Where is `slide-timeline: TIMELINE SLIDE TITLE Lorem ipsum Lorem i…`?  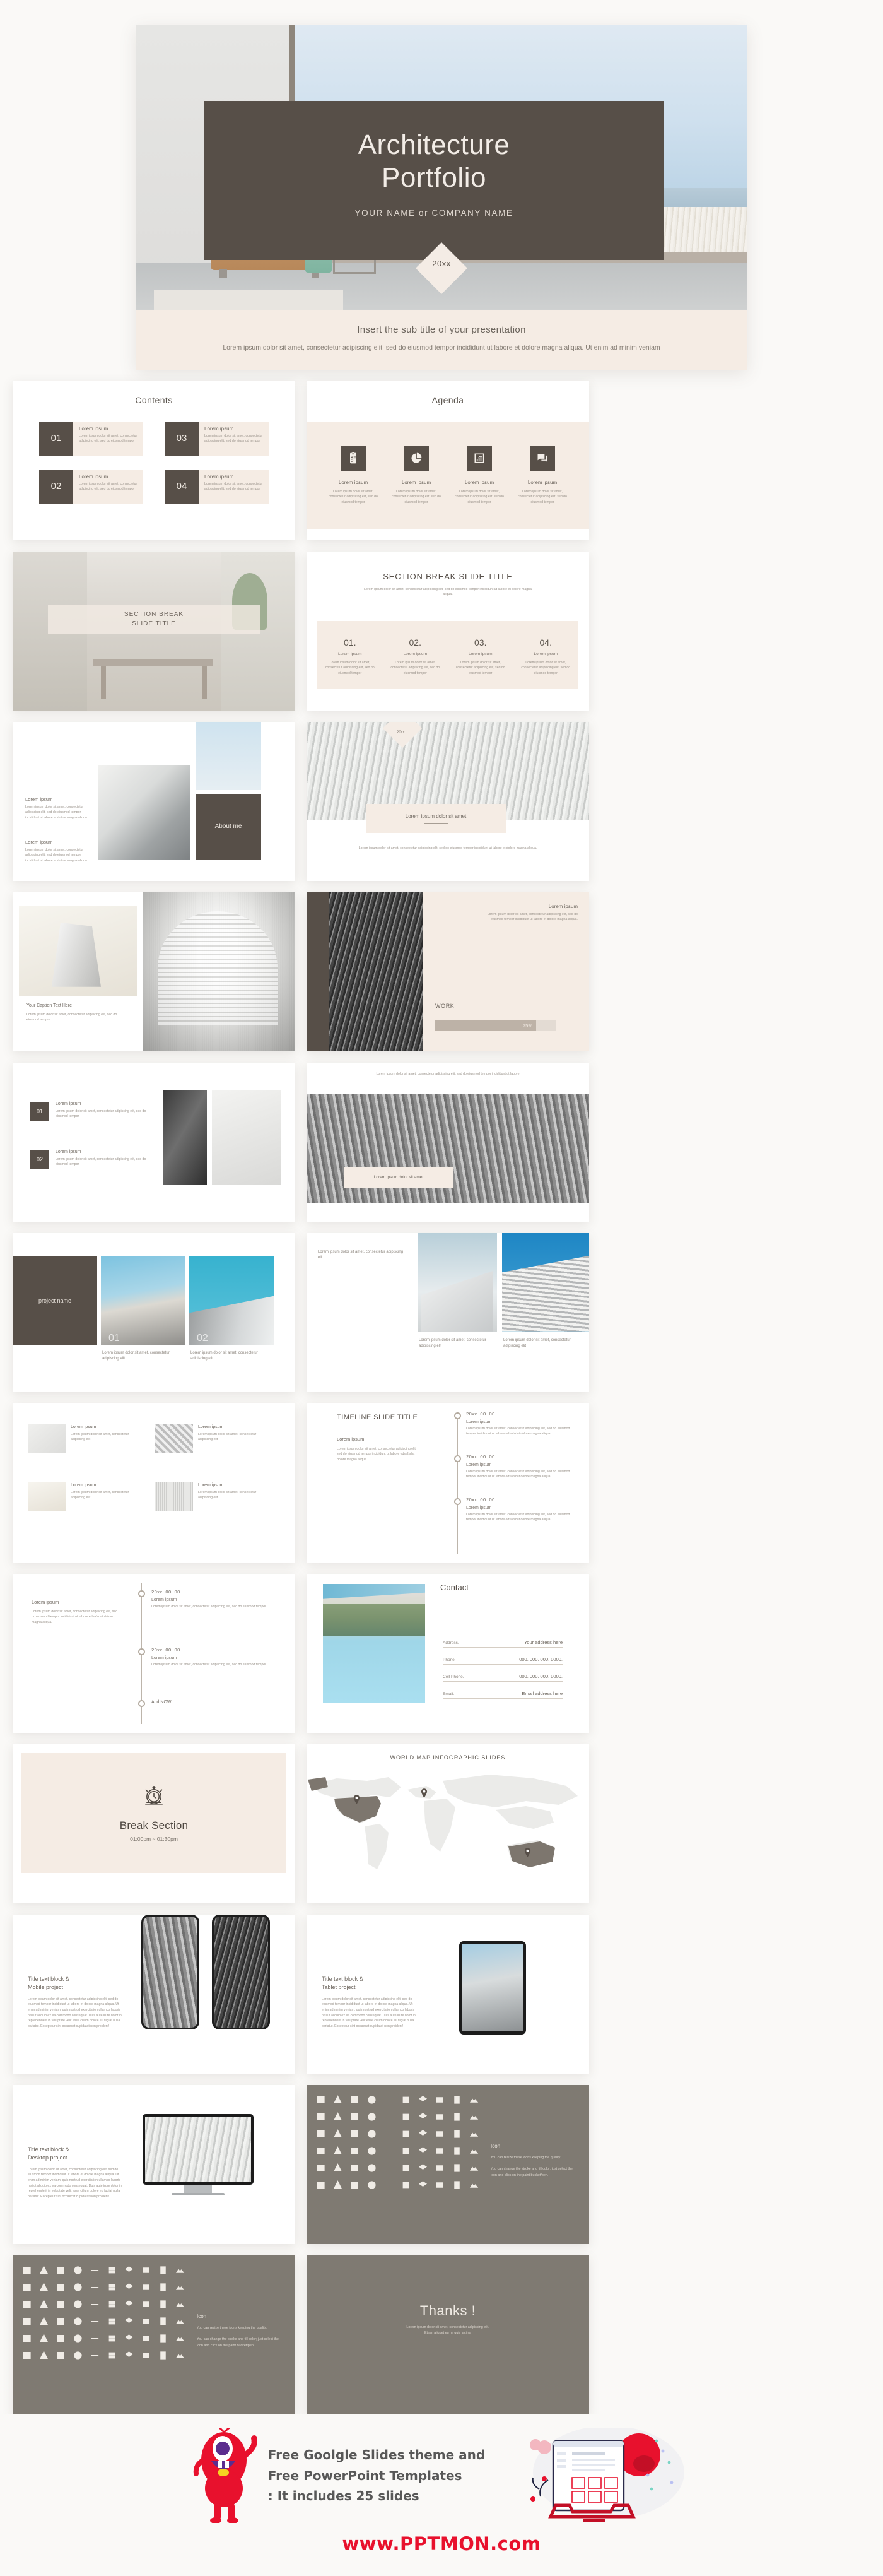
slide-timeline: TIMELINE SLIDE TITLE Lorem ipsum Lorem i… is located at coordinates (448, 1483).